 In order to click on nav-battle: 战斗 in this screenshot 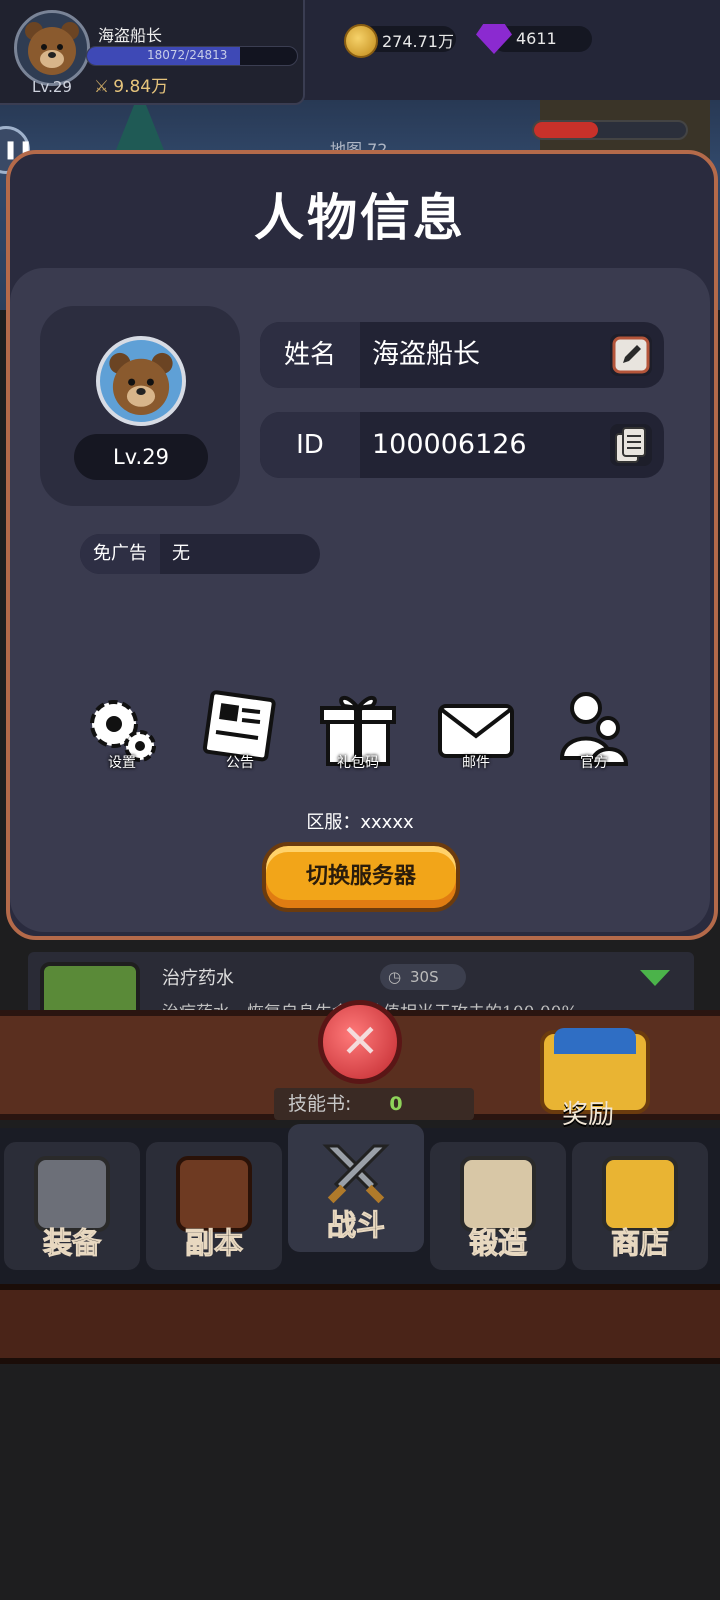, I will do `click(356, 1188)`.